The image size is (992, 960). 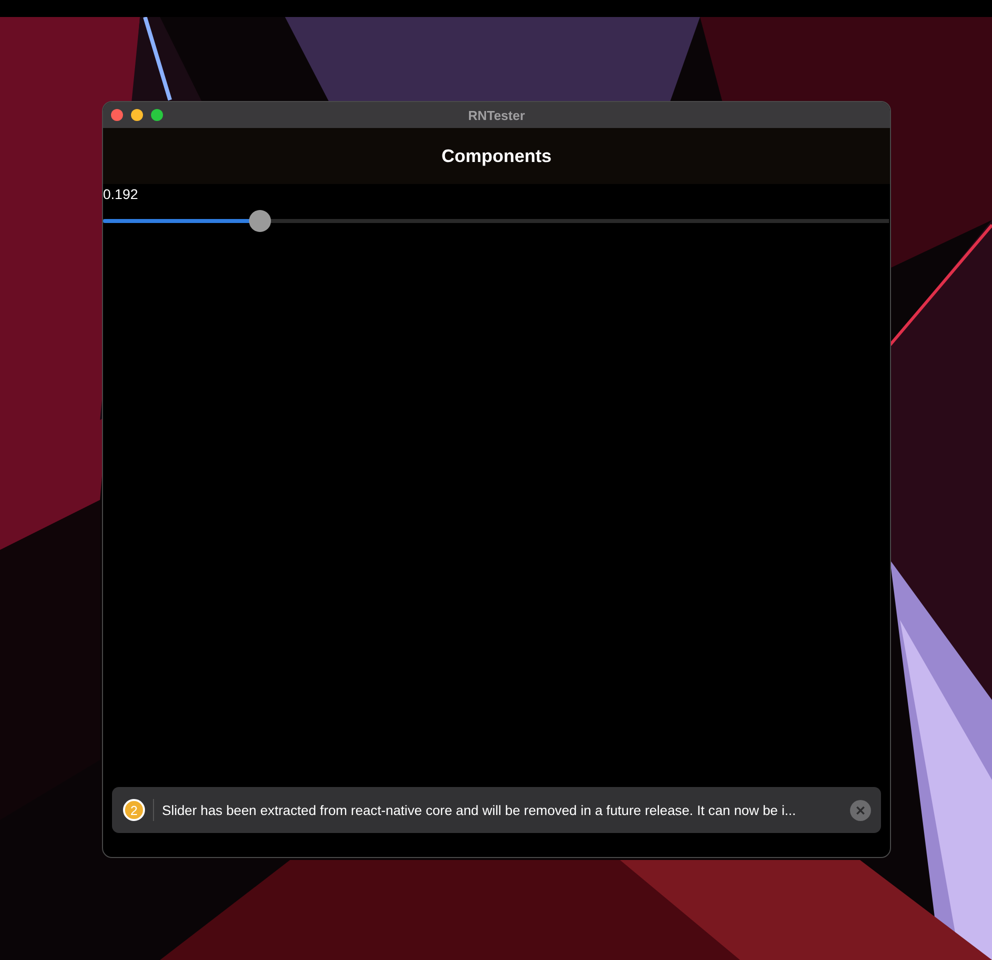 What do you see at coordinates (497, 156) in the screenshot?
I see `screen-title: Components` at bounding box center [497, 156].